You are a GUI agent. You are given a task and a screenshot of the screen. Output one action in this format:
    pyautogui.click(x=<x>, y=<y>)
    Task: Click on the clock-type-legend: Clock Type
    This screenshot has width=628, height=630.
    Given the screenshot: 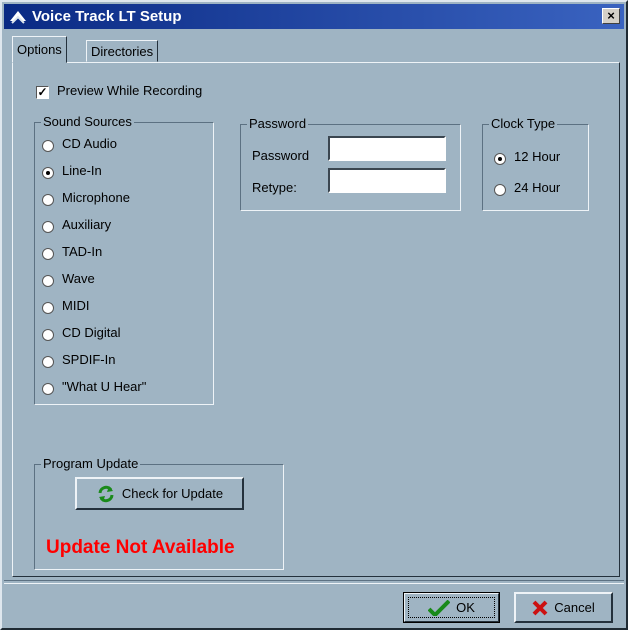 What is the action you would take?
    pyautogui.click(x=523, y=124)
    